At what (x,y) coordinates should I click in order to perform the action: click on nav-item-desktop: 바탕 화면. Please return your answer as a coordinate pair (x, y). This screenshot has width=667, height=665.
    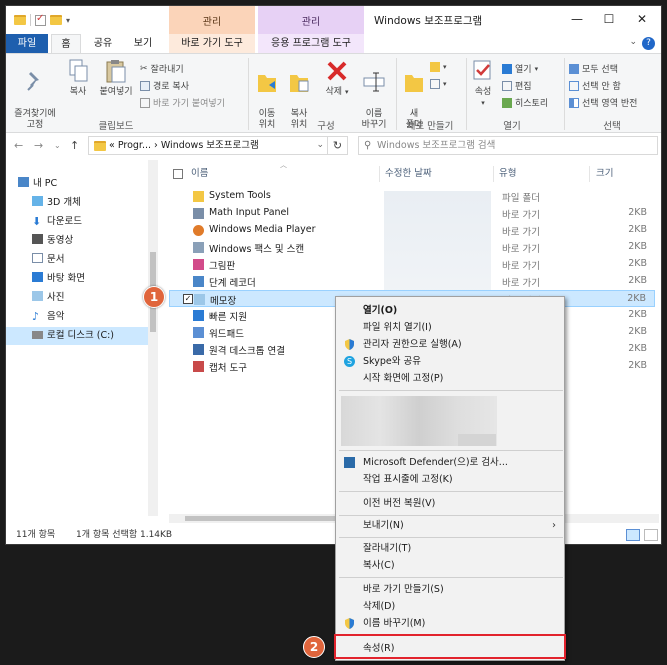
    Looking at the image, I should click on (58, 279).